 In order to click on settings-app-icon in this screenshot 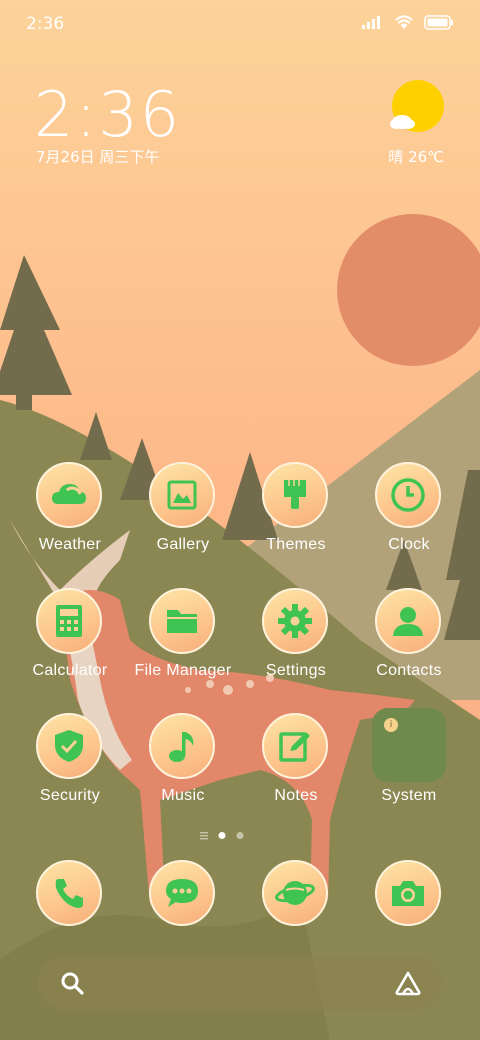, I will do `click(295, 621)`.